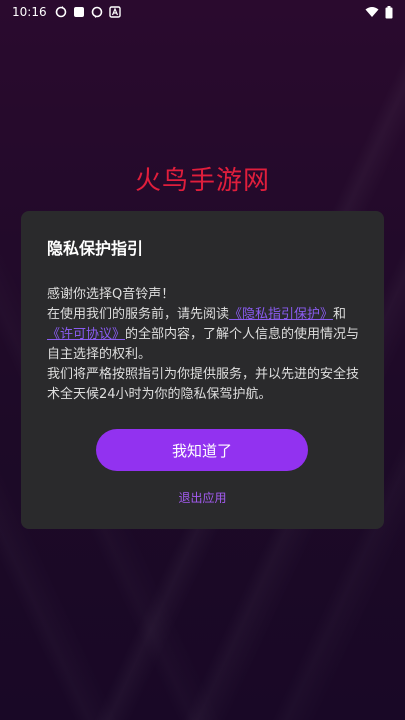  I want to click on and-text: 和, so click(340, 314).